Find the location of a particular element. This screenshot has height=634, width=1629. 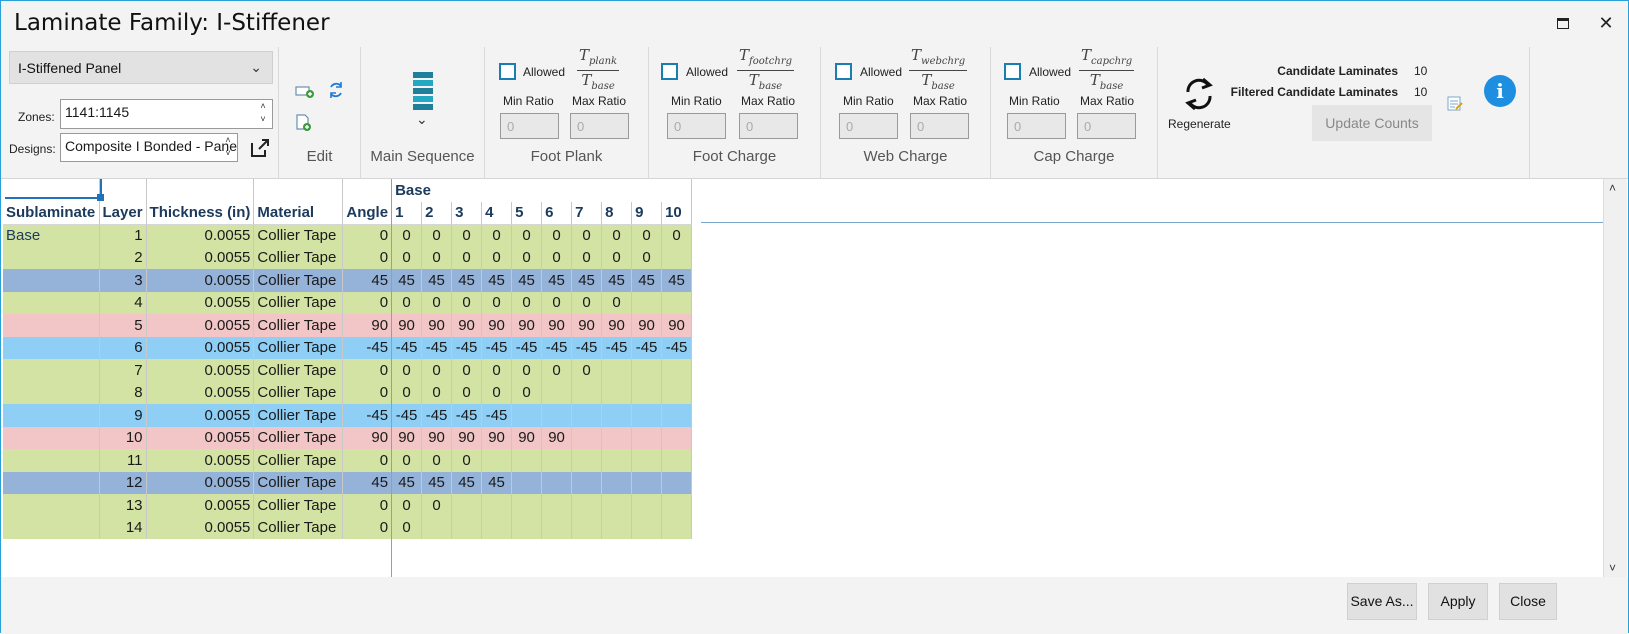

cap-charge-min-input: 0 is located at coordinates (1036, 126).